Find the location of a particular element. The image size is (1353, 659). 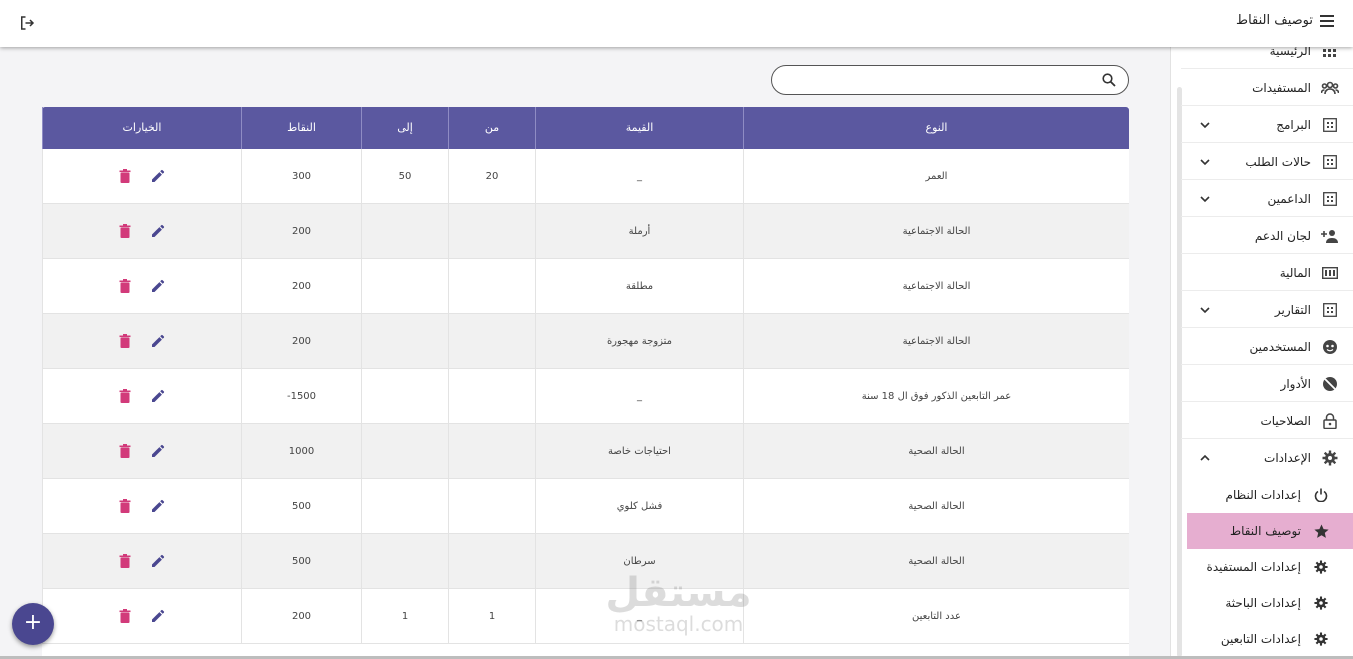

menu-icon is located at coordinates (1327, 21).